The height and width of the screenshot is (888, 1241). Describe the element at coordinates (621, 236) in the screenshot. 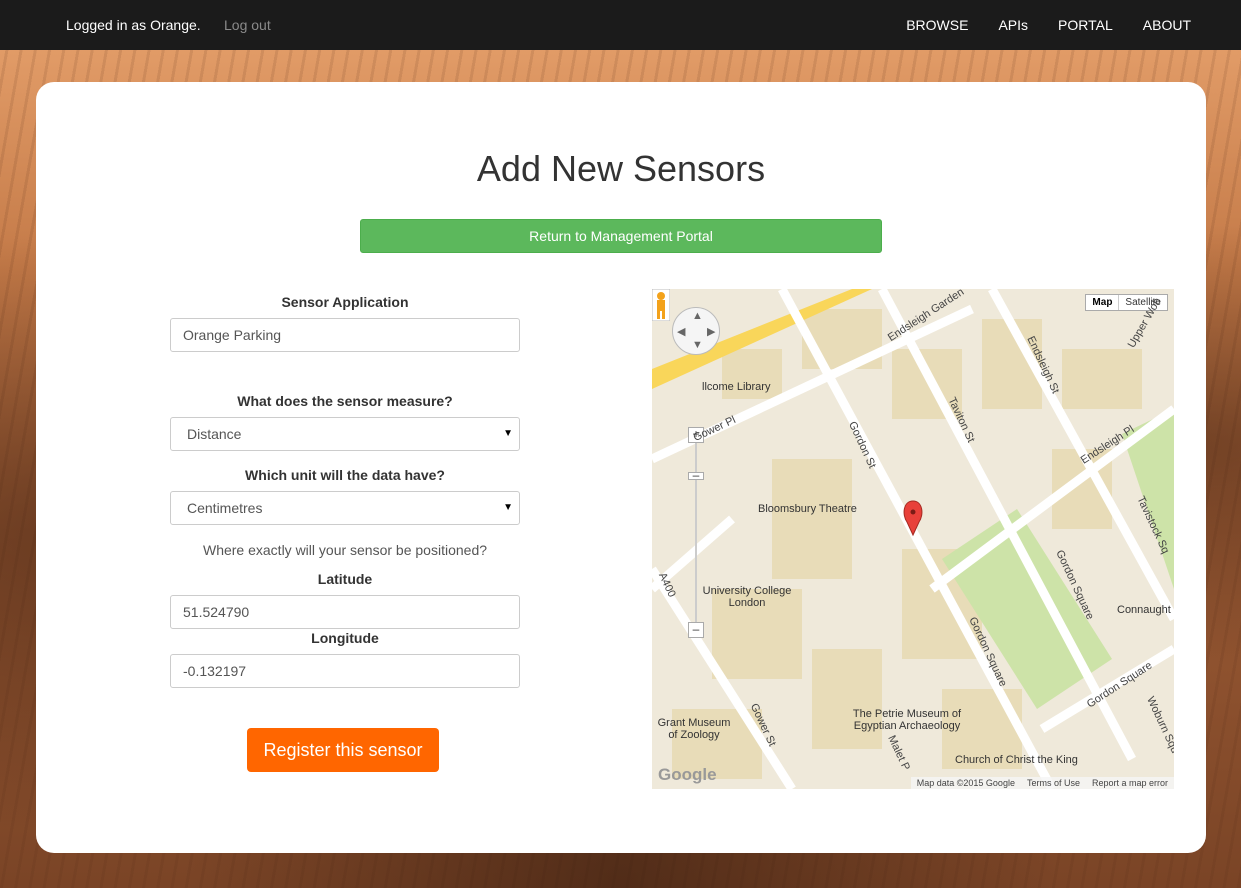

I see `return-portal-button: Return to Management Portal` at that location.